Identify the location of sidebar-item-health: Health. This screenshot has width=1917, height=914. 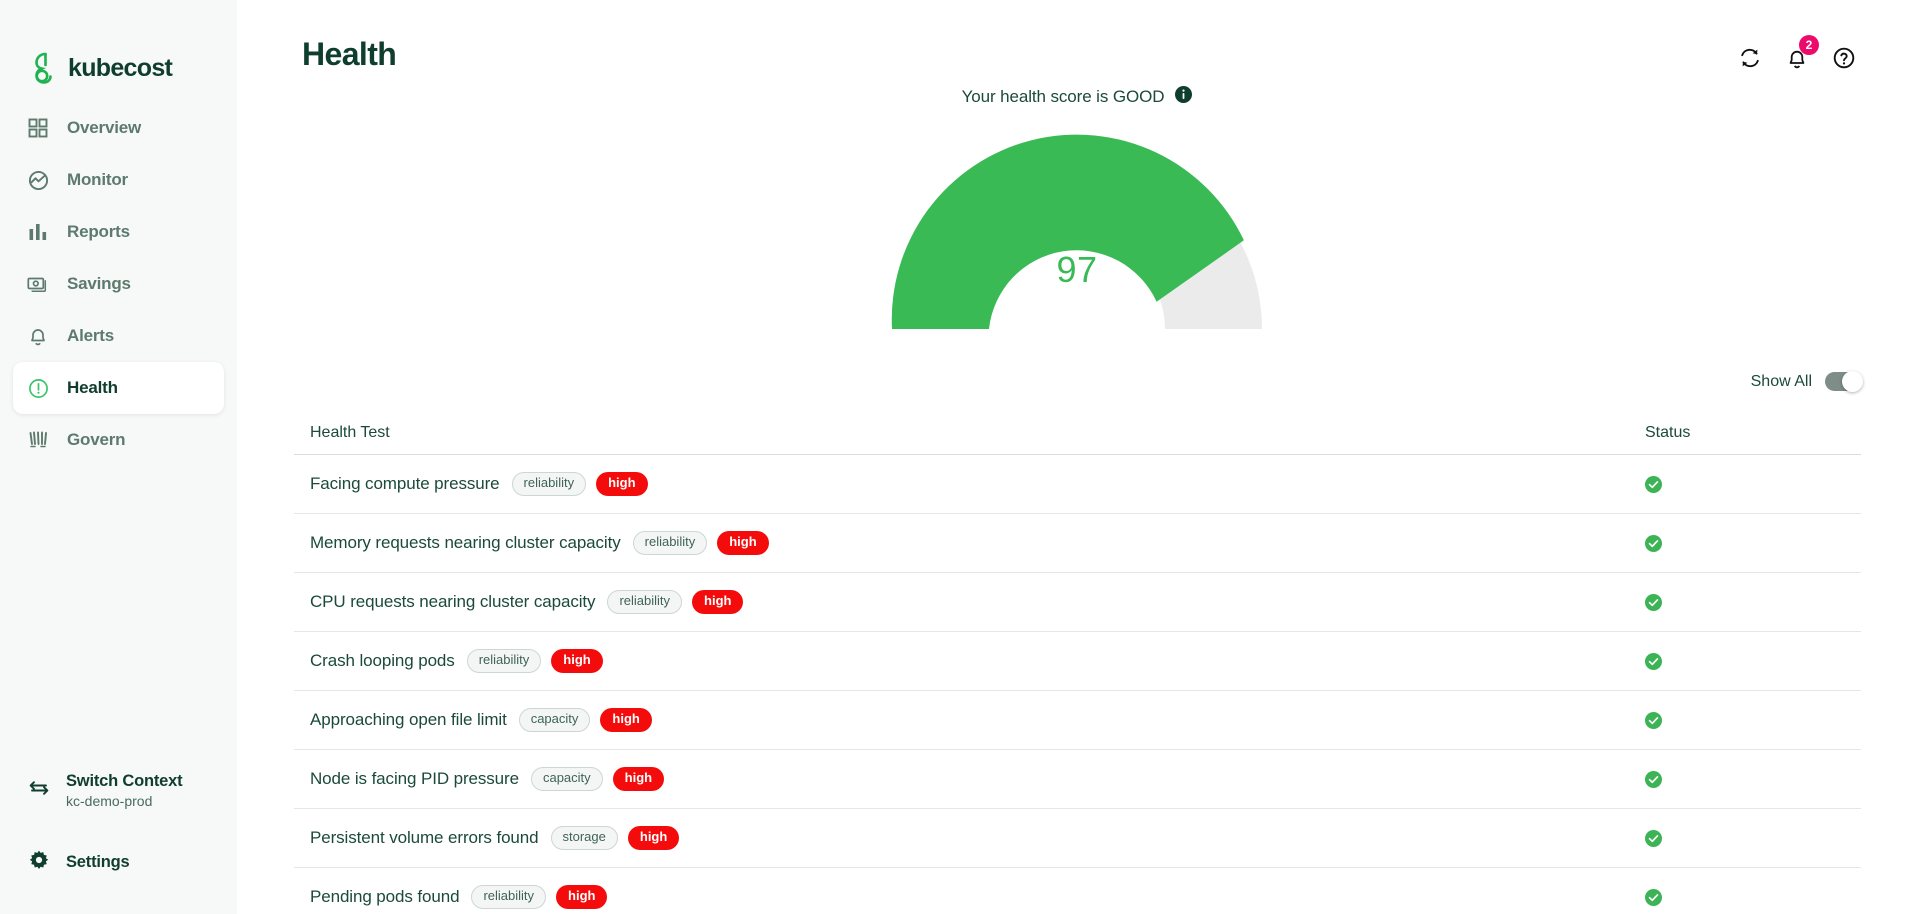
(118, 388).